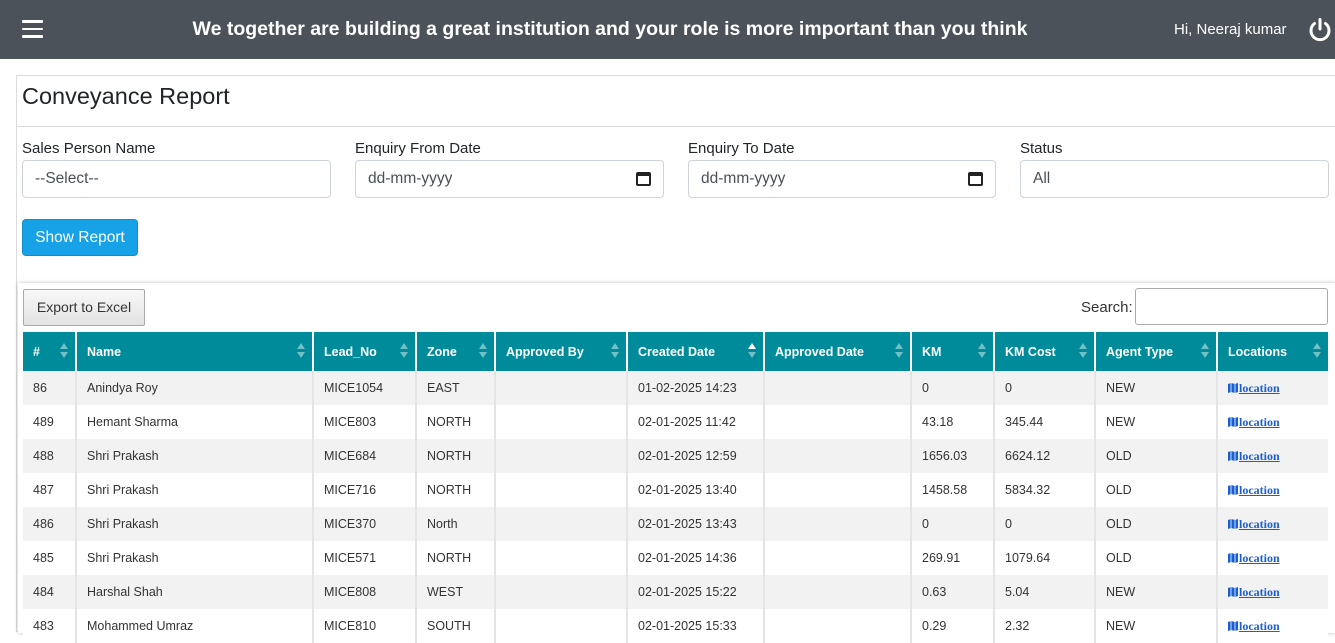 Image resolution: width=1335 pixels, height=643 pixels. I want to click on column-header: Zone, so click(456, 351).